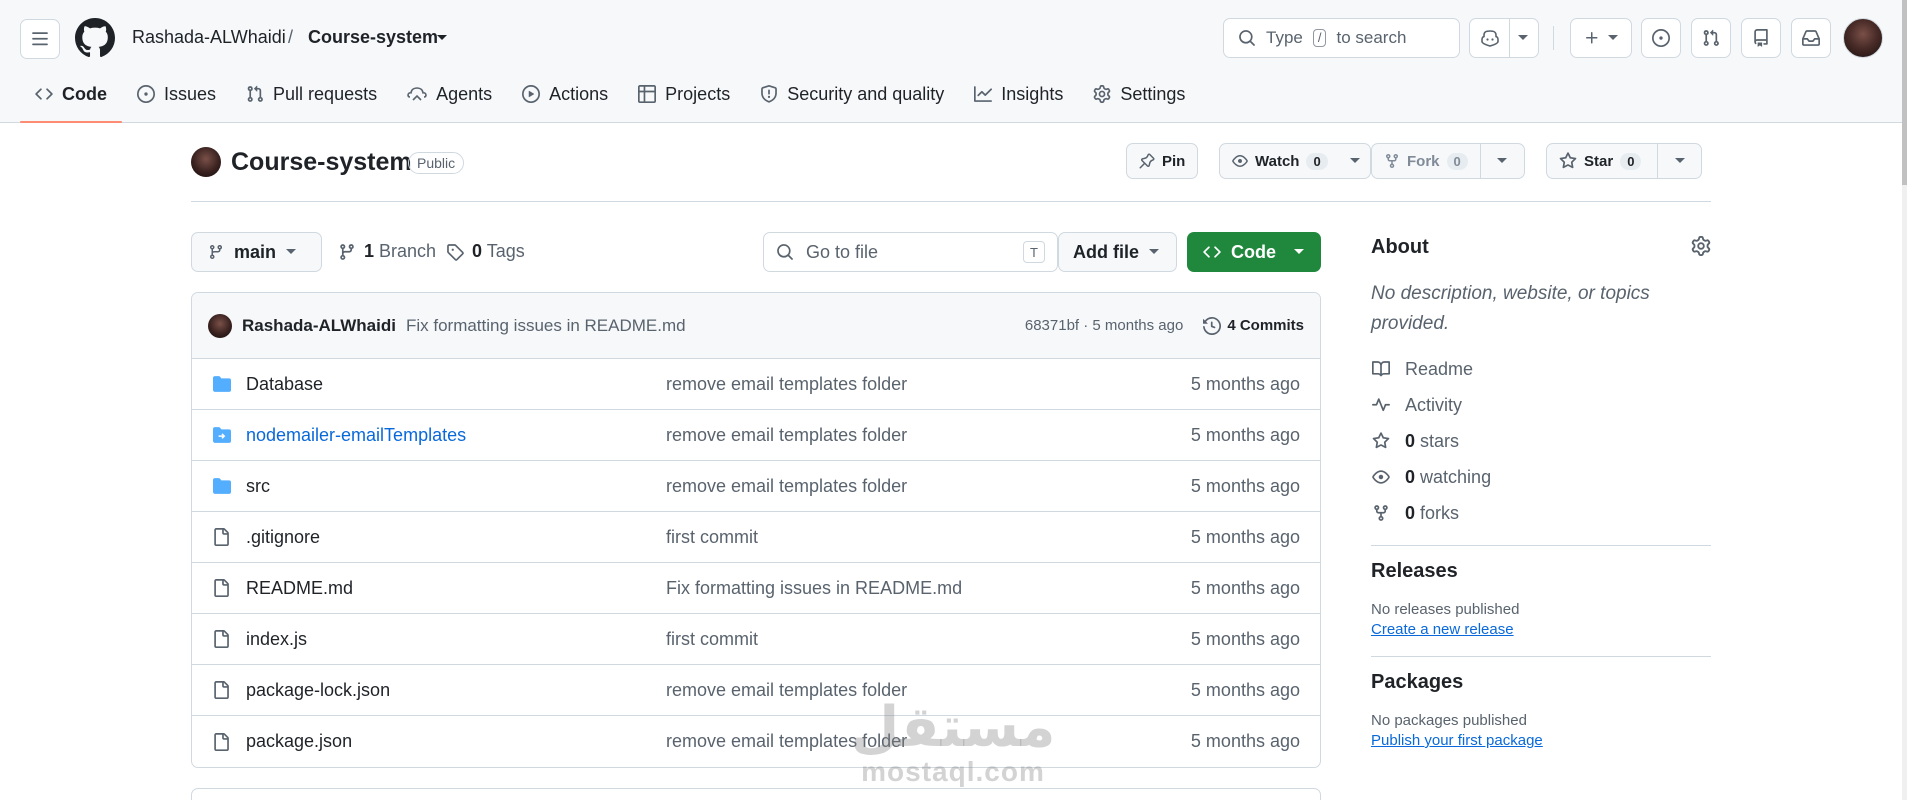  Describe the element at coordinates (1117, 252) in the screenshot. I see `add-file-button: Add file` at that location.